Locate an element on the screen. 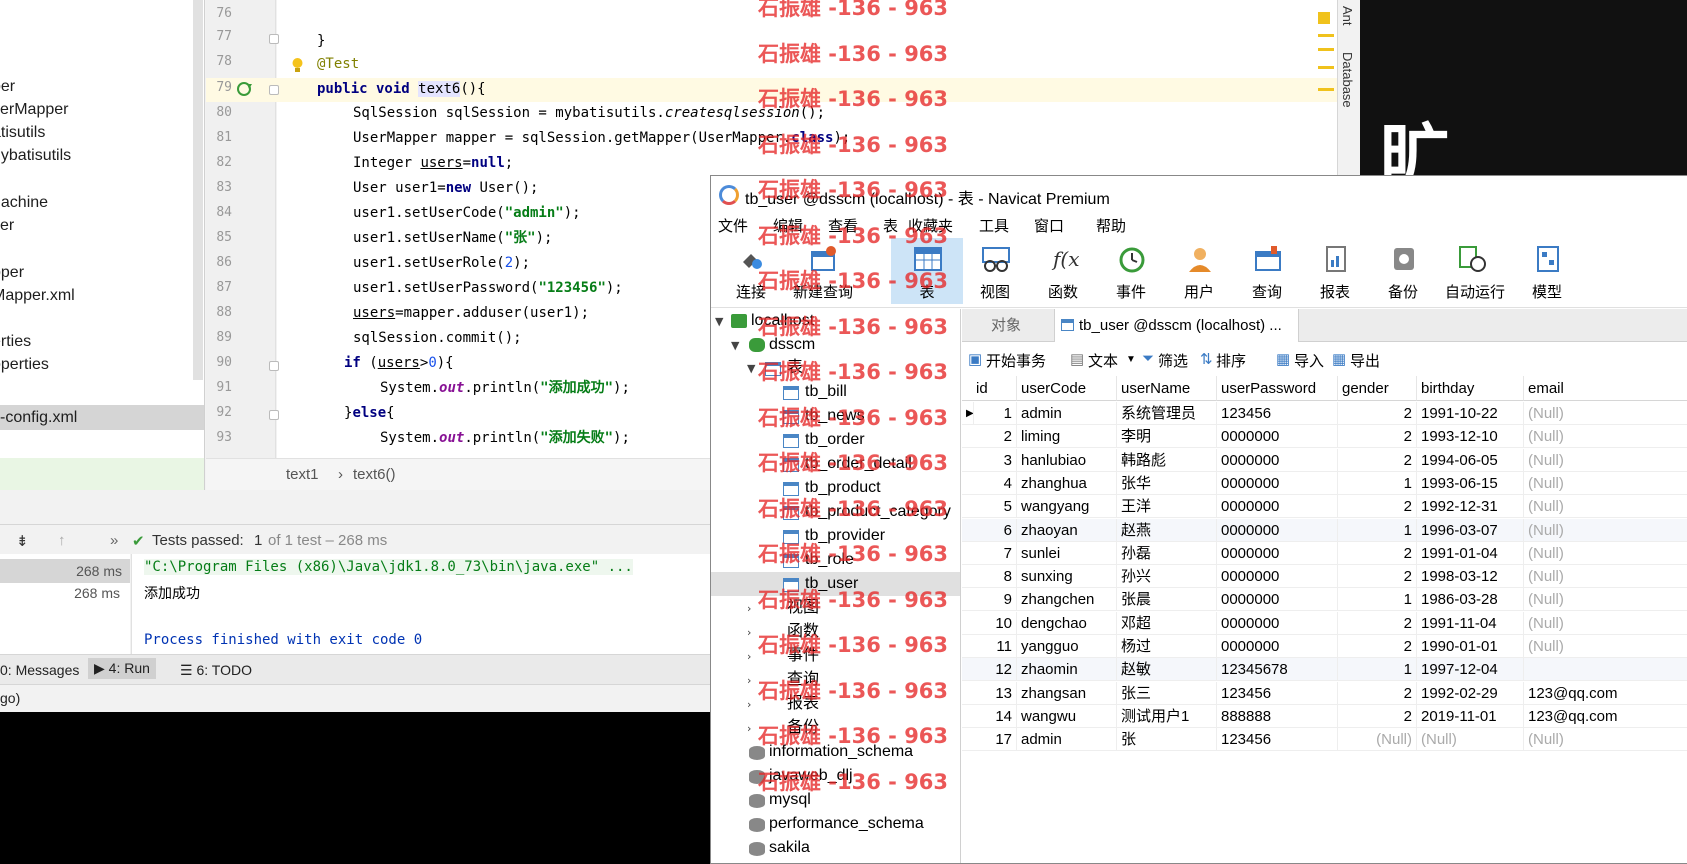  tree-table: tb_order_detail is located at coordinates (858, 464).